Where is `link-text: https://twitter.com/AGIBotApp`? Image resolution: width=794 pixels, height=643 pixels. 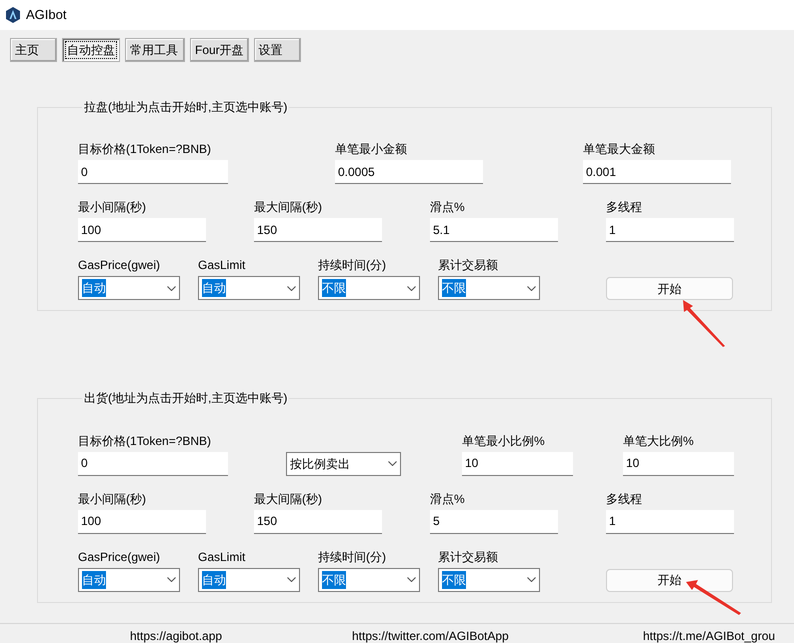 link-text: https://twitter.com/AGIBotApp is located at coordinates (430, 635).